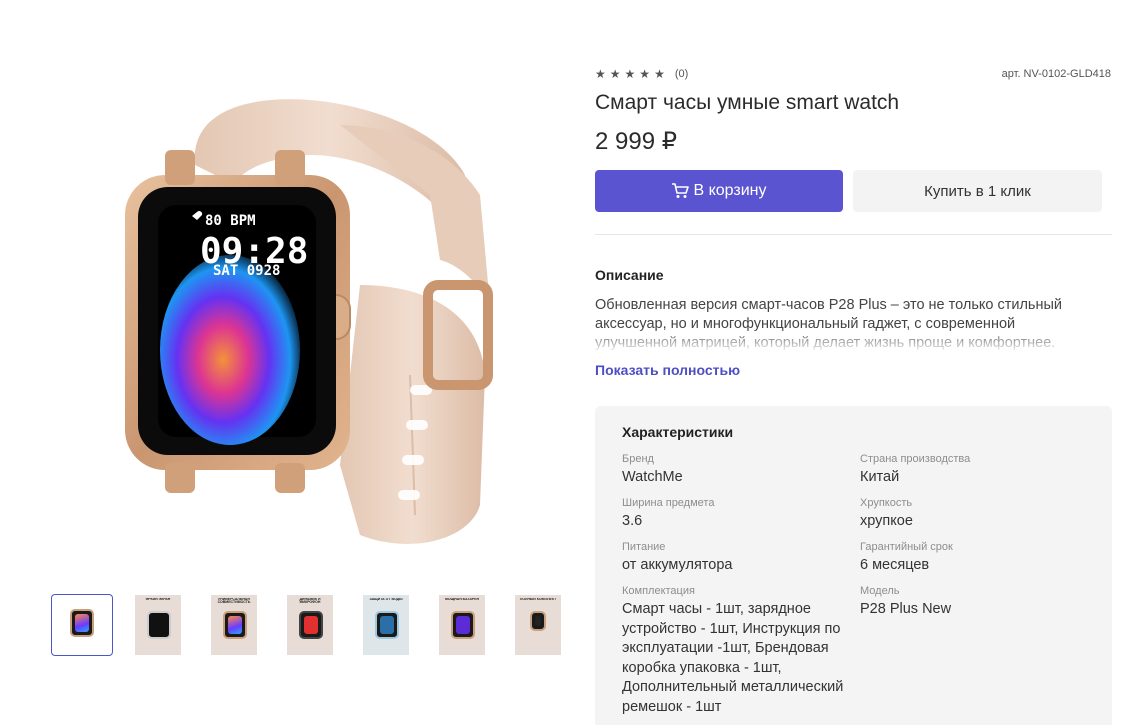 The width and height of the screenshot is (1138, 725). Describe the element at coordinates (977, 191) in the screenshot. I see `buy-one-click-button: Купить в 1 клик` at that location.